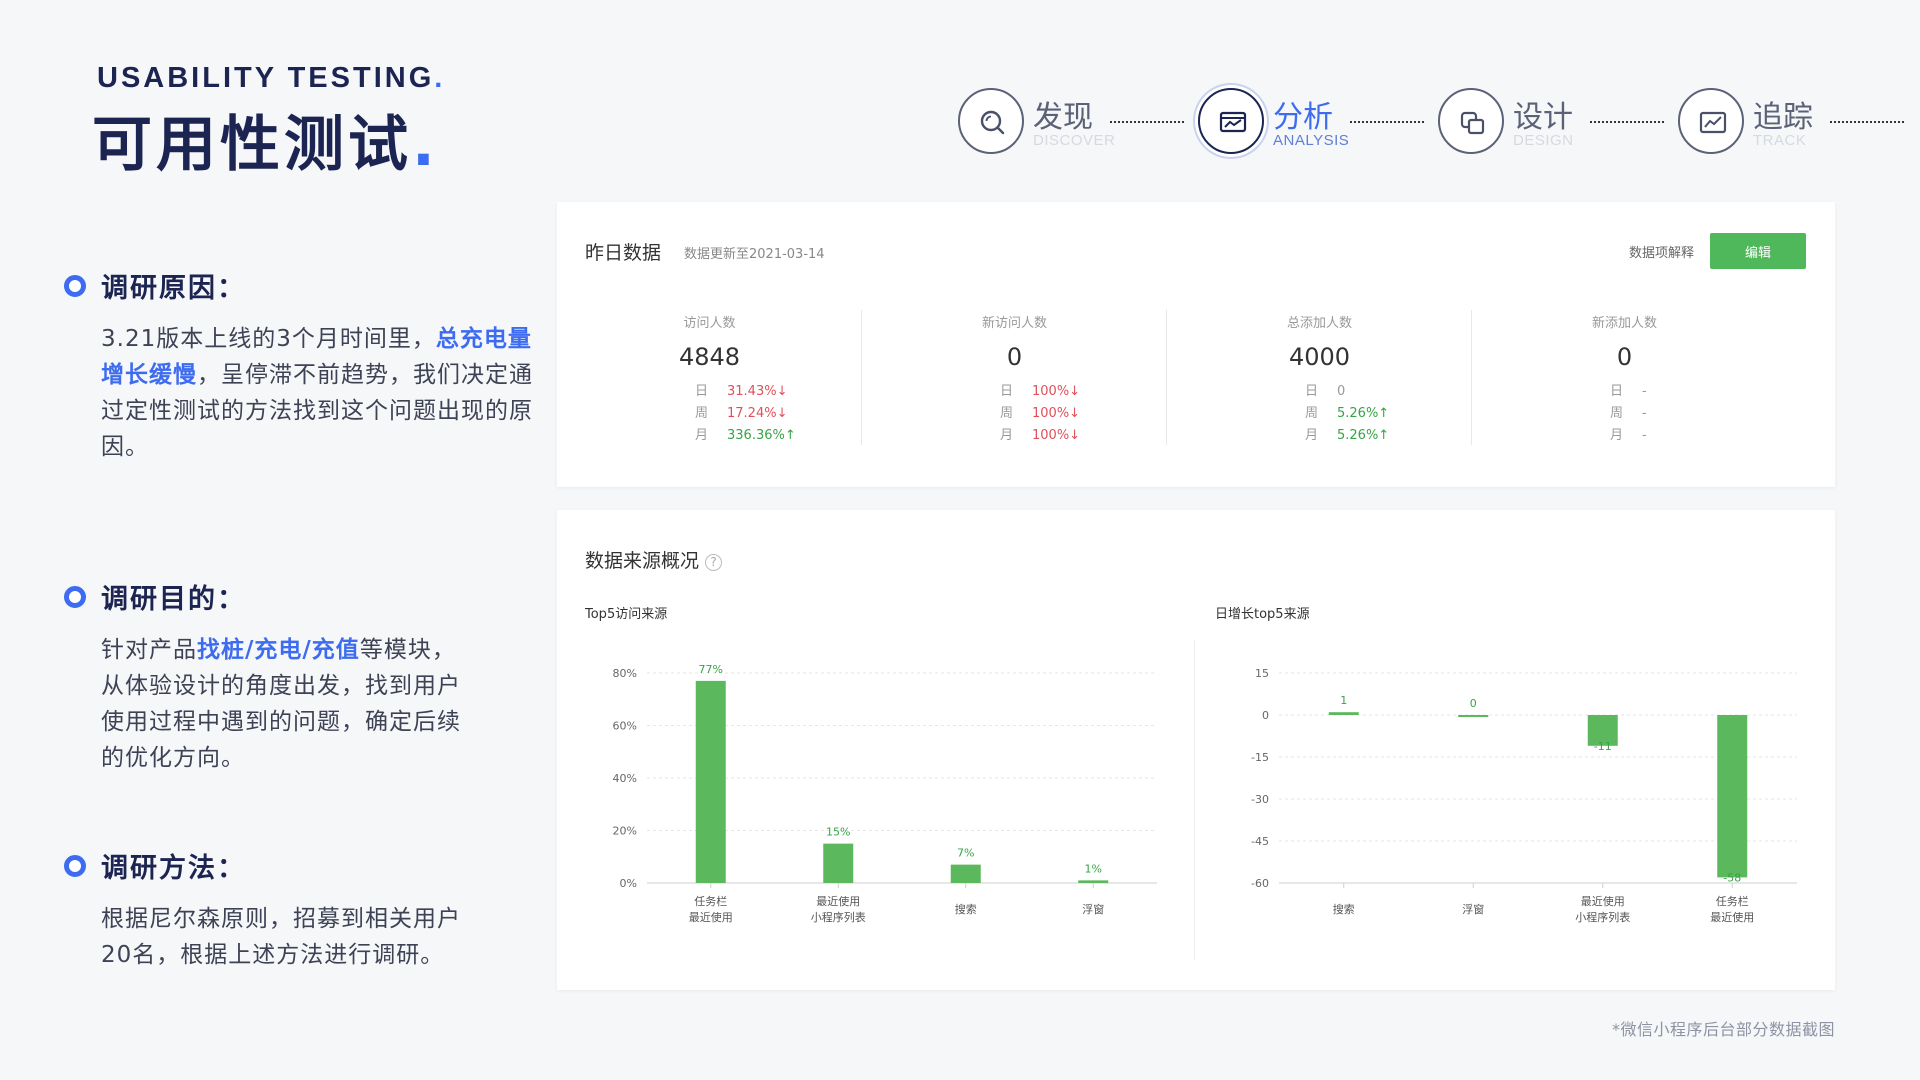 This screenshot has height=1080, width=1920. Describe the element at coordinates (1040, 391) in the screenshot. I see `metric-row-day: 日 100%↓` at that location.